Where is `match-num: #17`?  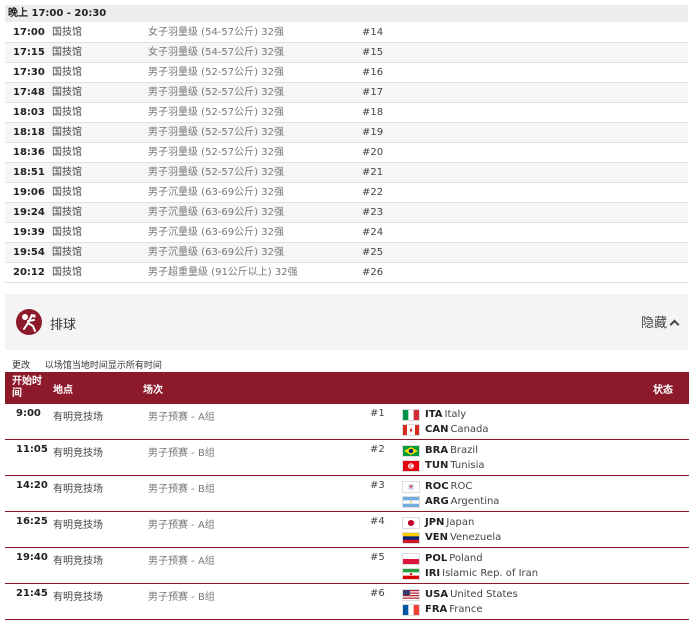
match-num: #17 is located at coordinates (373, 92).